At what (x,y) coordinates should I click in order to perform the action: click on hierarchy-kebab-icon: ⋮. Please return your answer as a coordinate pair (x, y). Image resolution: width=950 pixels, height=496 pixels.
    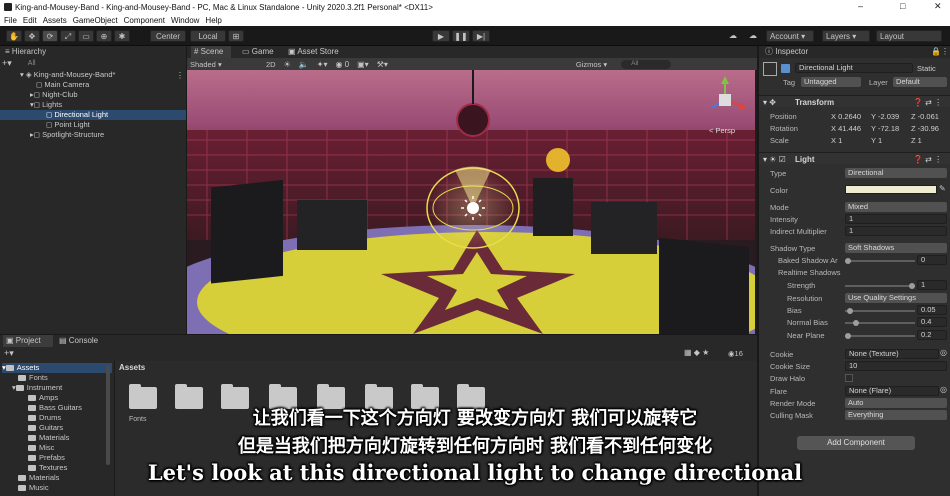
    Looking at the image, I should click on (180, 75).